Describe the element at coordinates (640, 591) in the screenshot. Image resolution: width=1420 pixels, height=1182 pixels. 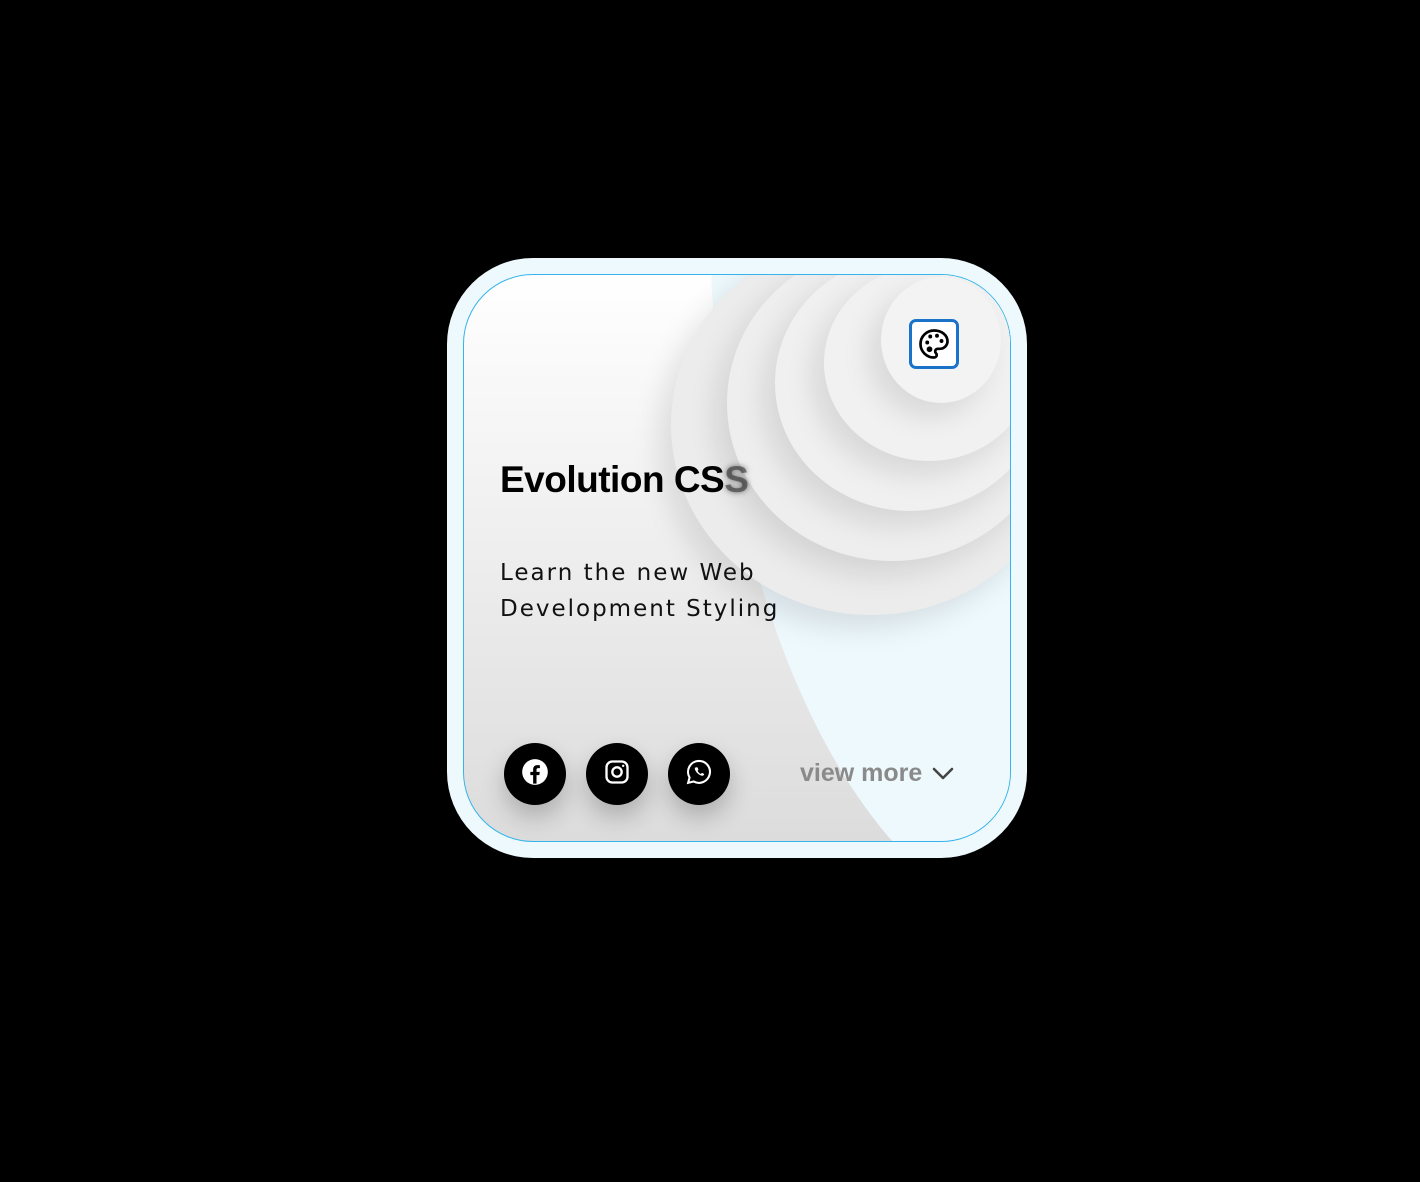
I see `card-description: Learn the new Web Development Styling` at that location.